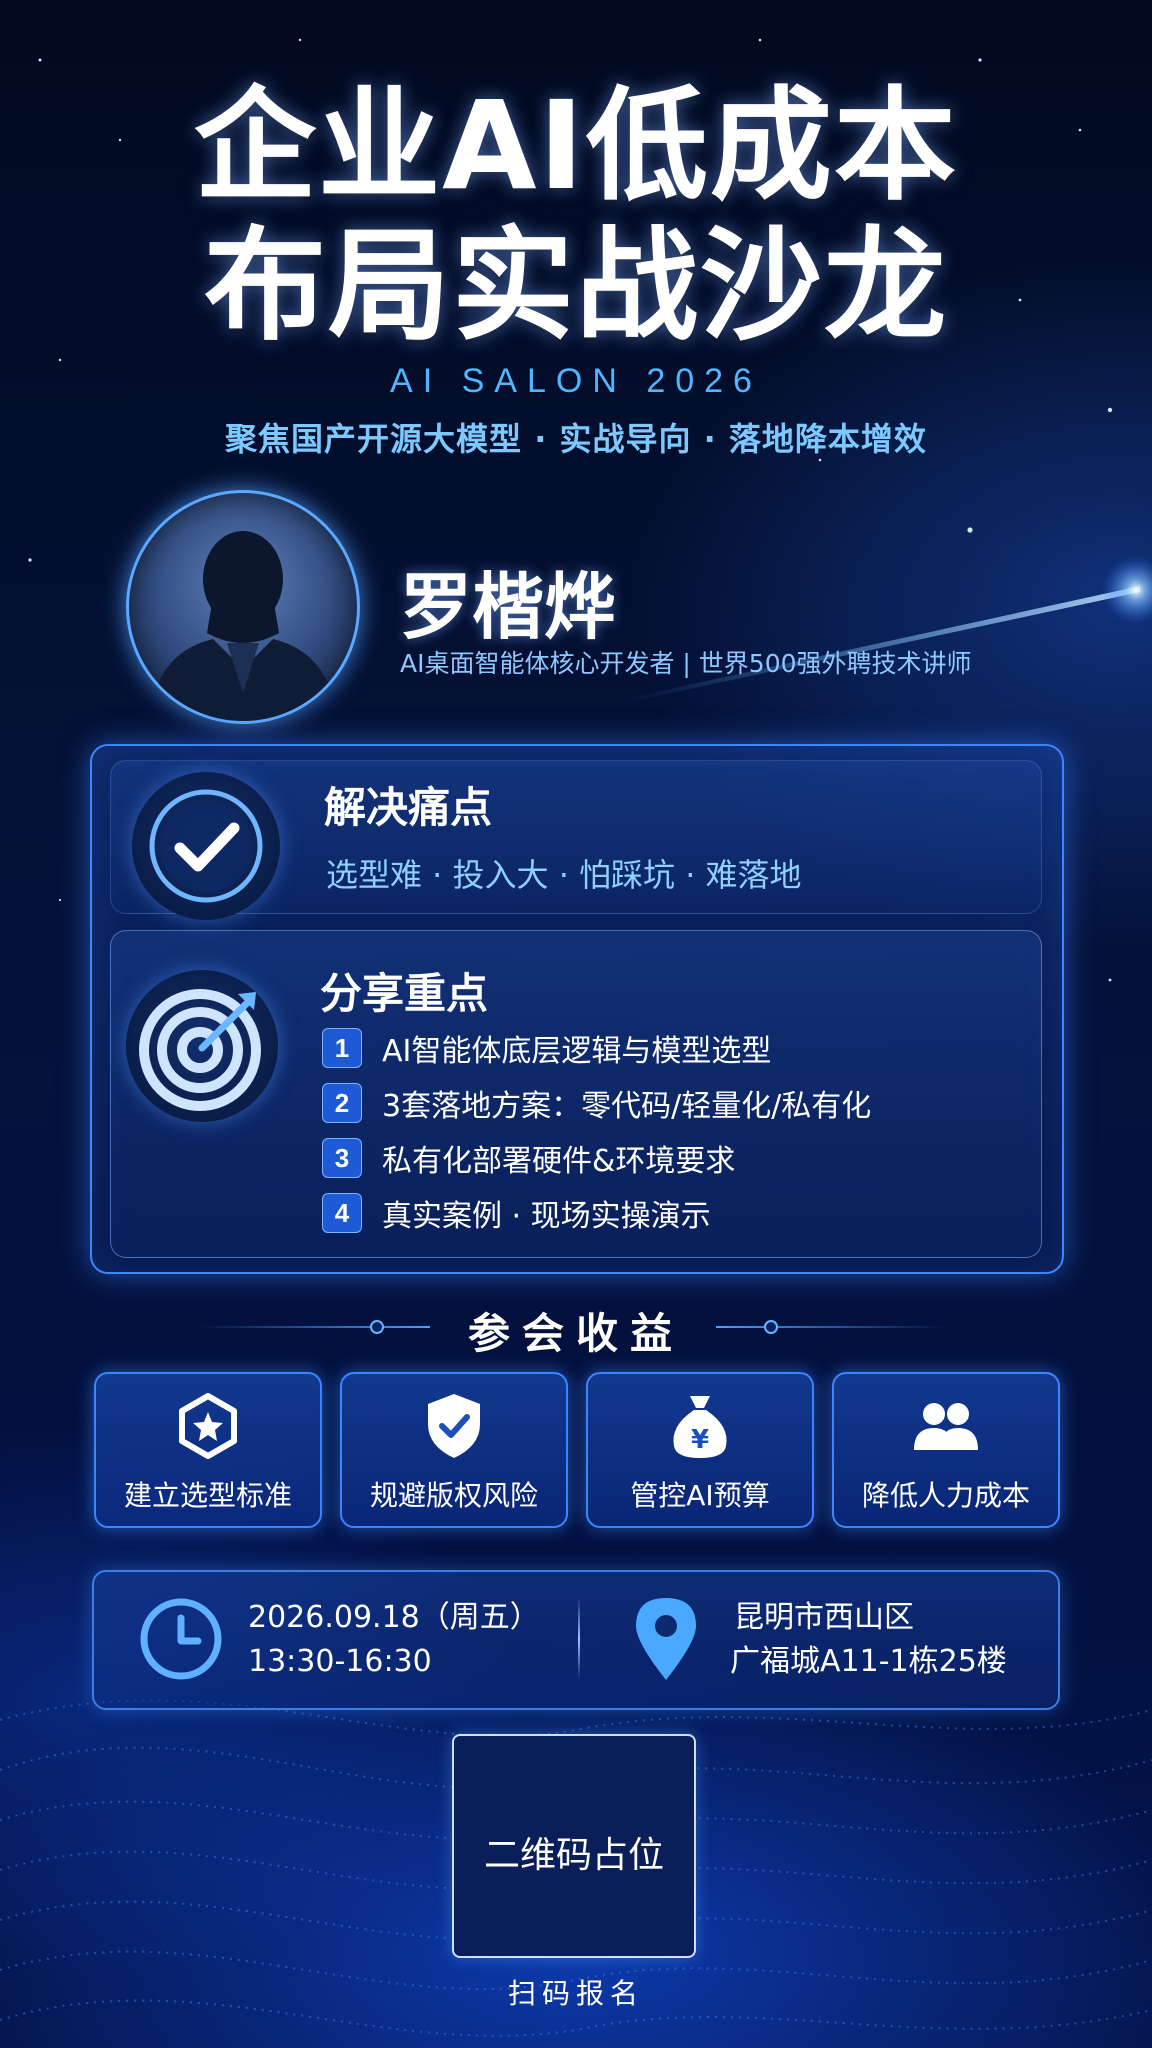  I want to click on share-item-text: 3套落地方案：零代码/轻量化/私有化, so click(627, 1106).